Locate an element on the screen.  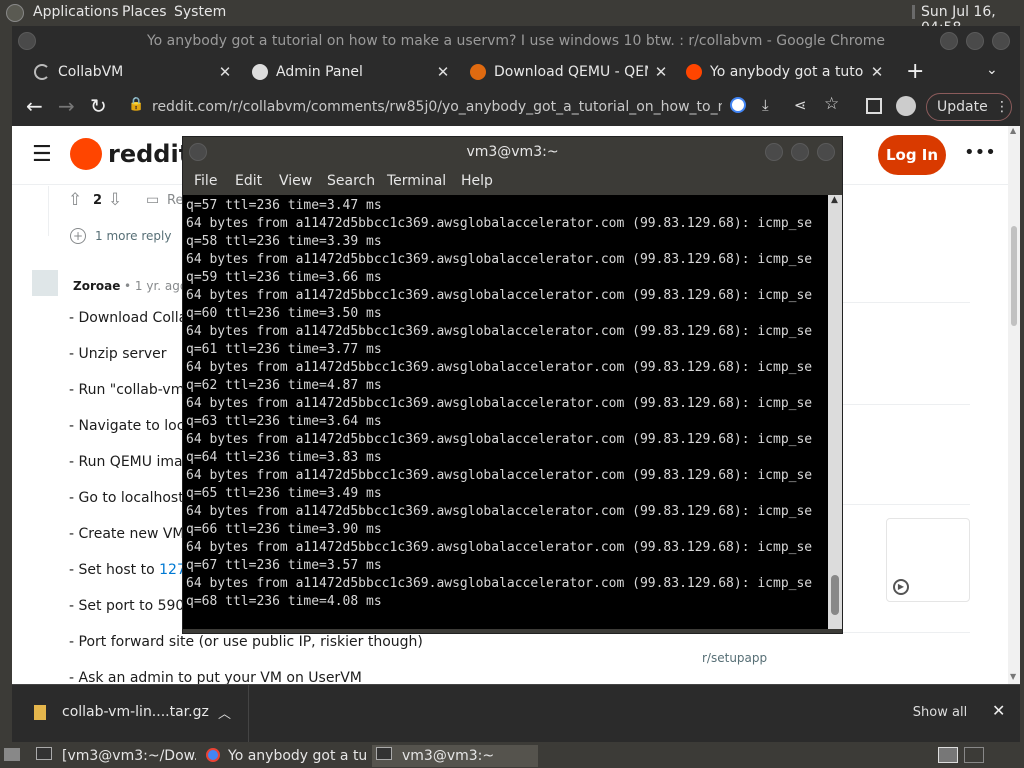
downvote-icon: ⇩ is located at coordinates (115, 200).